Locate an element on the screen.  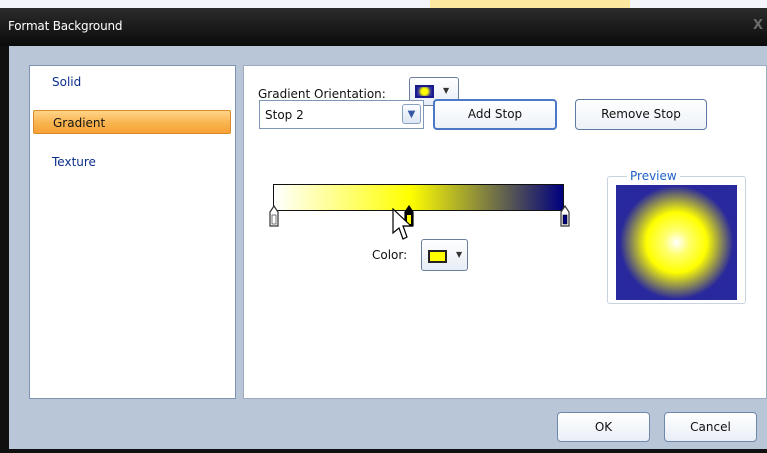
stop-color-picker: ▼ is located at coordinates (444, 255).